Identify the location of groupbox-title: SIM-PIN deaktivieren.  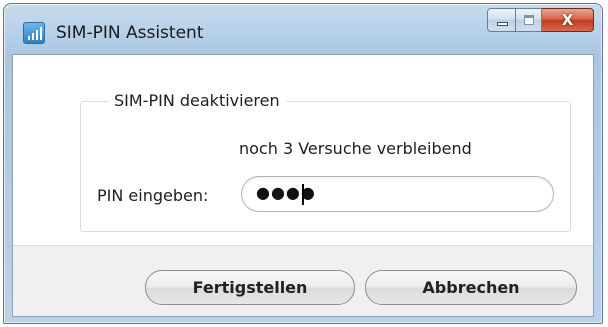
(197, 100).